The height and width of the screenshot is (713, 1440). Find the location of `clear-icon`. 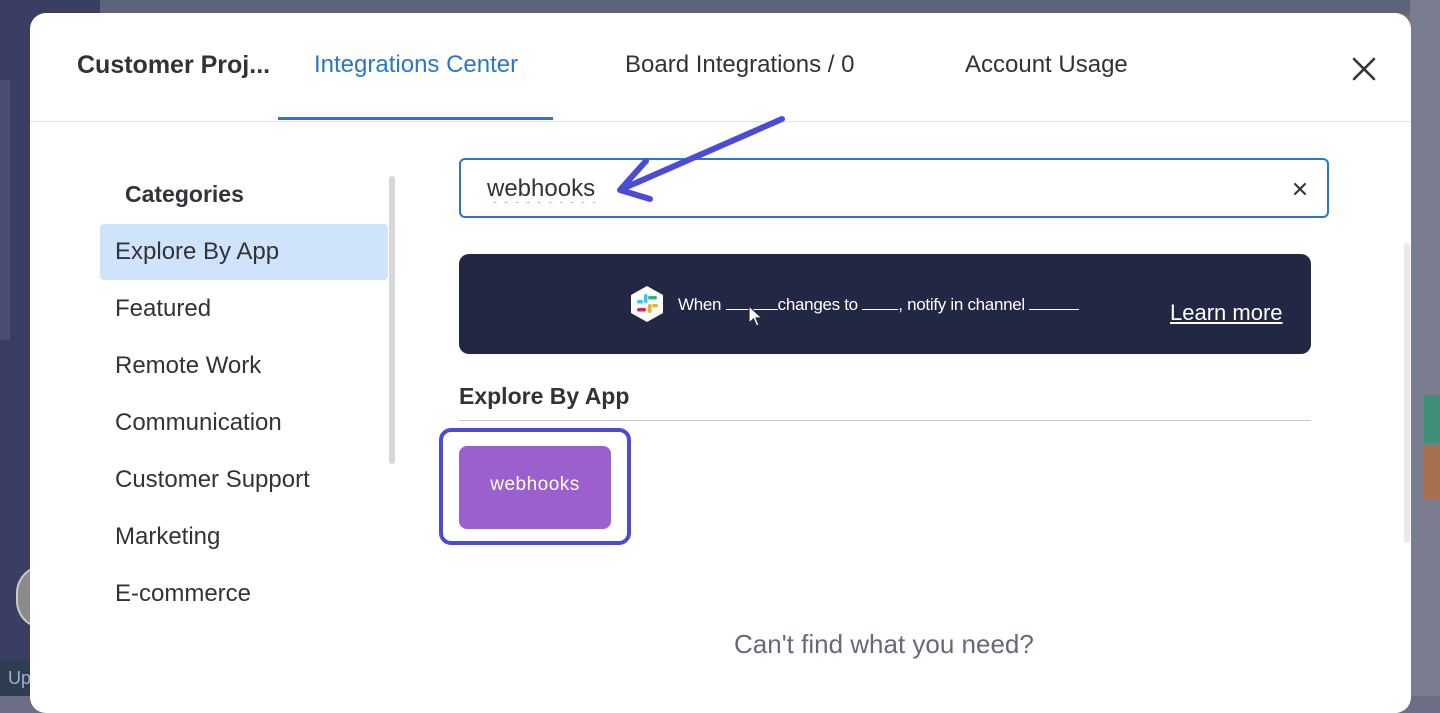

clear-icon is located at coordinates (1300, 189).